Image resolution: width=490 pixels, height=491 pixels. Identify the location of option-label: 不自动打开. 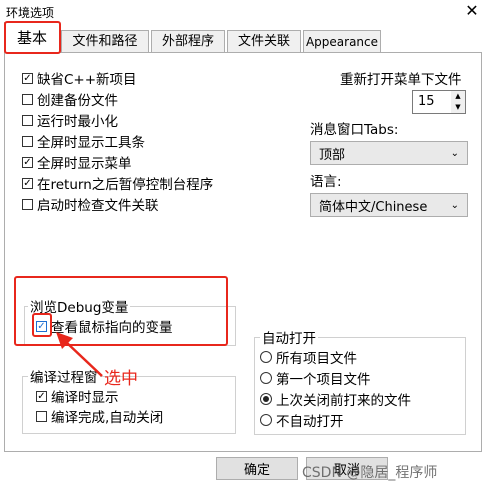
(310, 422).